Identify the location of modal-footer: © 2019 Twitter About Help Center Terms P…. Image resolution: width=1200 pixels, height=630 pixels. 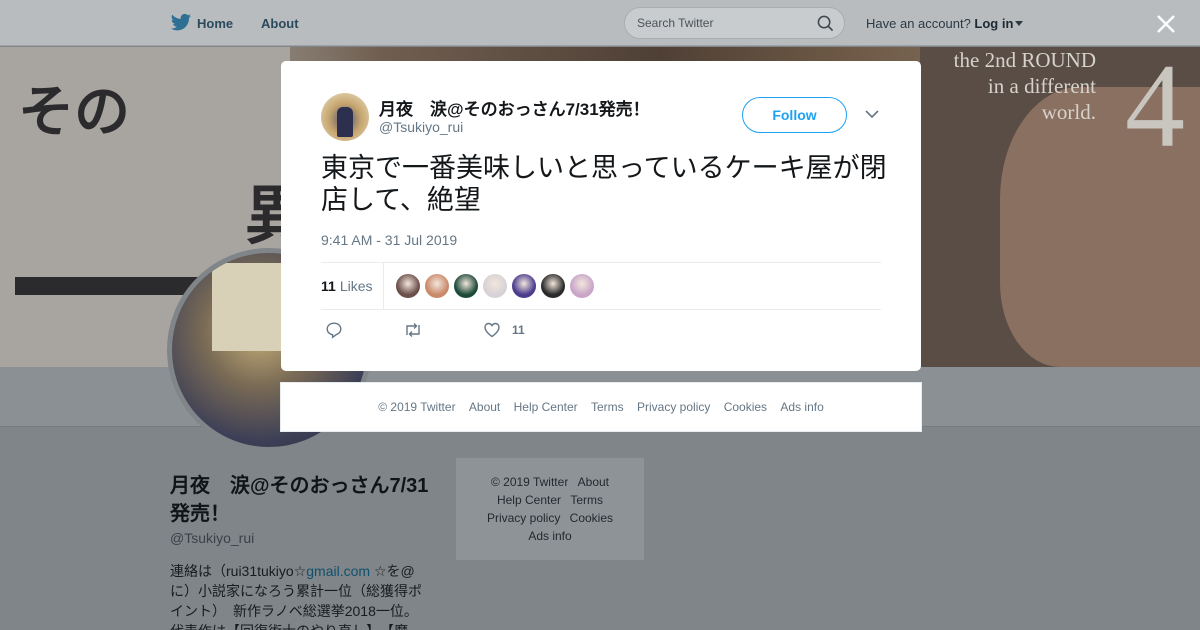
(601, 407).